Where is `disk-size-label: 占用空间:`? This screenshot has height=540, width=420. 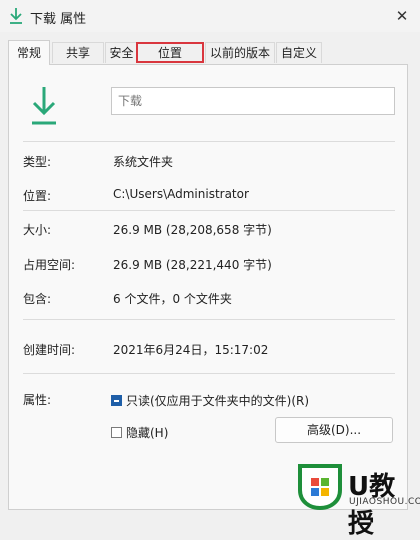
disk-size-label: 占用空间: is located at coordinates (49, 265).